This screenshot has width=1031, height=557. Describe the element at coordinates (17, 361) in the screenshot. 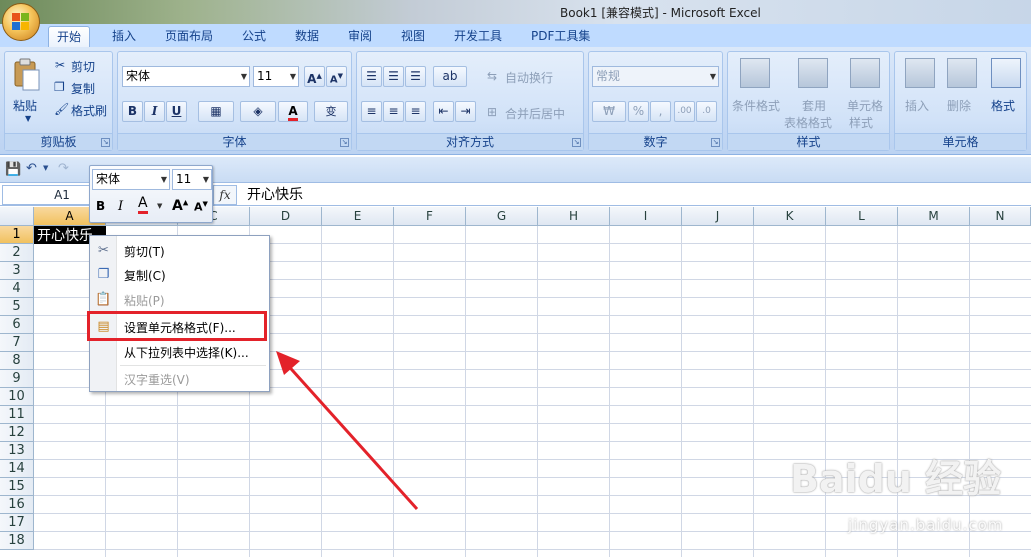

I see `row-header-8: 8` at that location.